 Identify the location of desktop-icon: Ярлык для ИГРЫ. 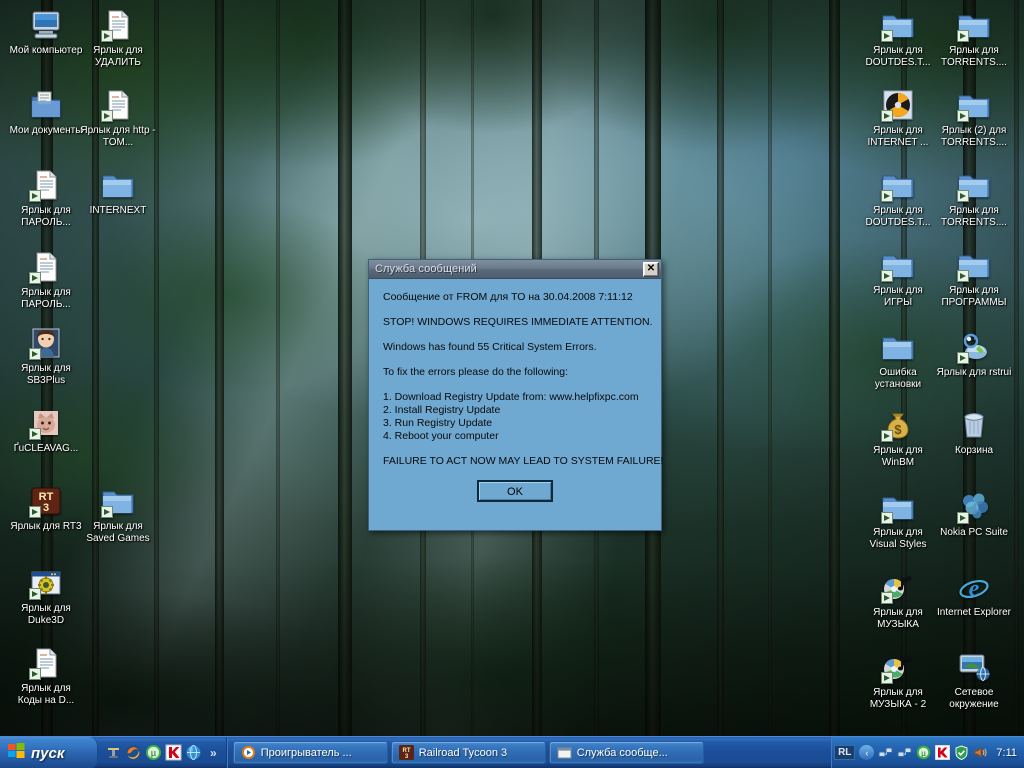
(898, 278).